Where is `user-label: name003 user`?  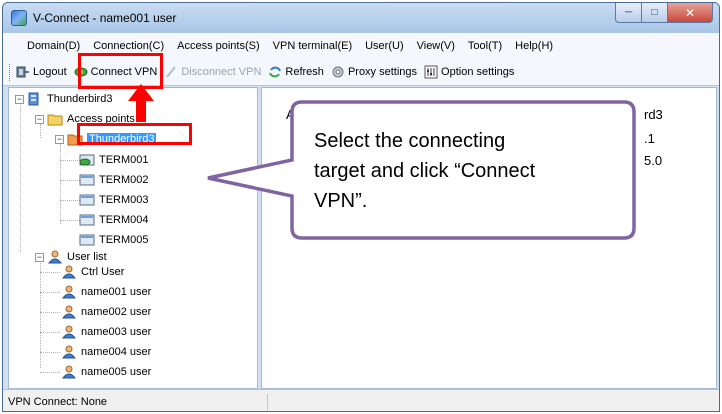
user-label: name003 user is located at coordinates (116, 332).